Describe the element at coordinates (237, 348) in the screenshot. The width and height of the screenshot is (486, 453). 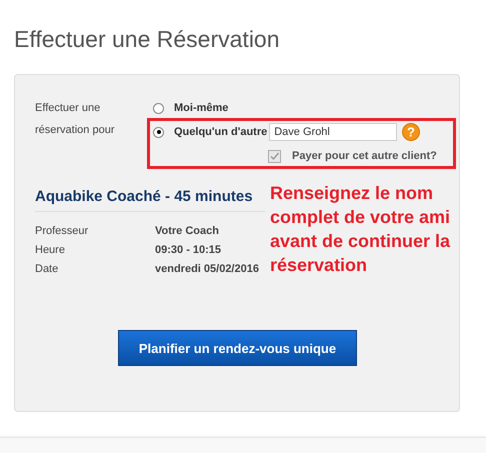
I see `schedule-button: Planifier un rendez-vous unique` at that location.